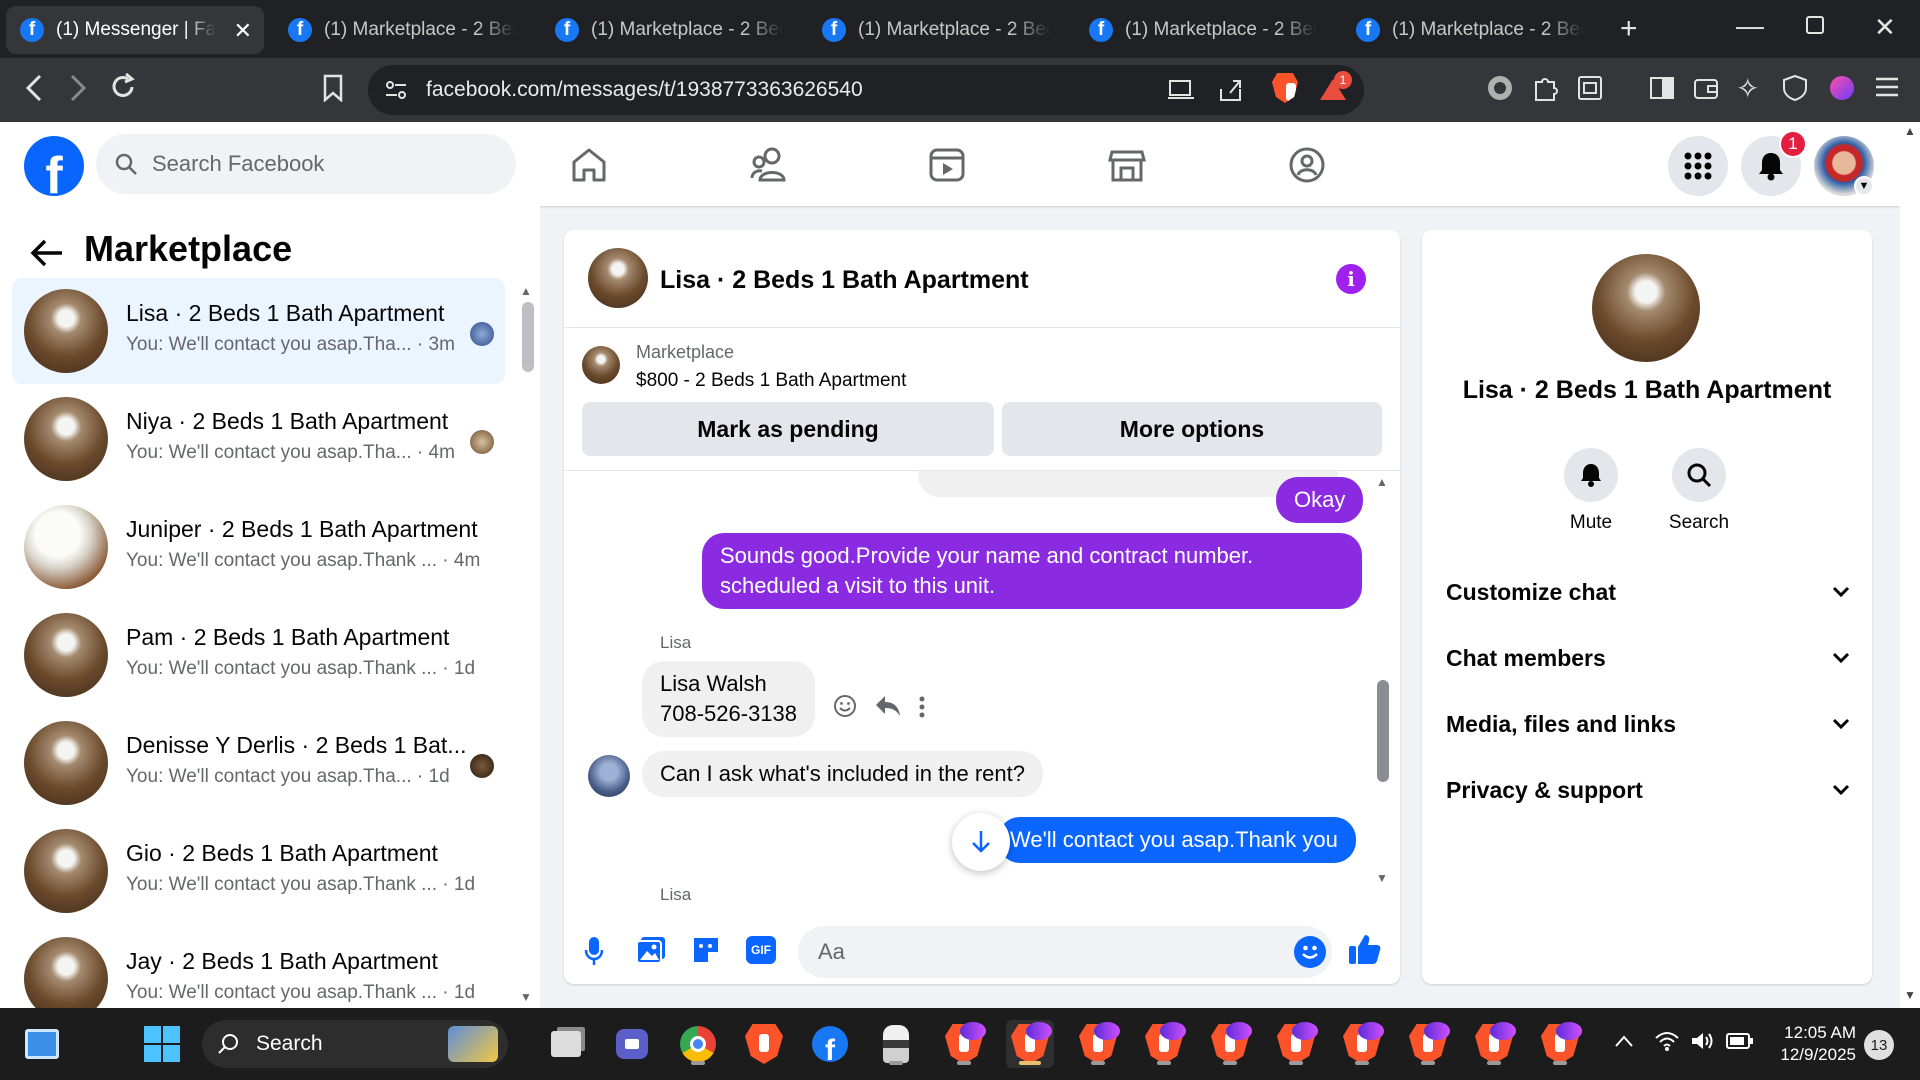 The height and width of the screenshot is (1080, 1920). Describe the element at coordinates (306, 164) in the screenshot. I see `facebook-search-input: Search Facebook` at that location.